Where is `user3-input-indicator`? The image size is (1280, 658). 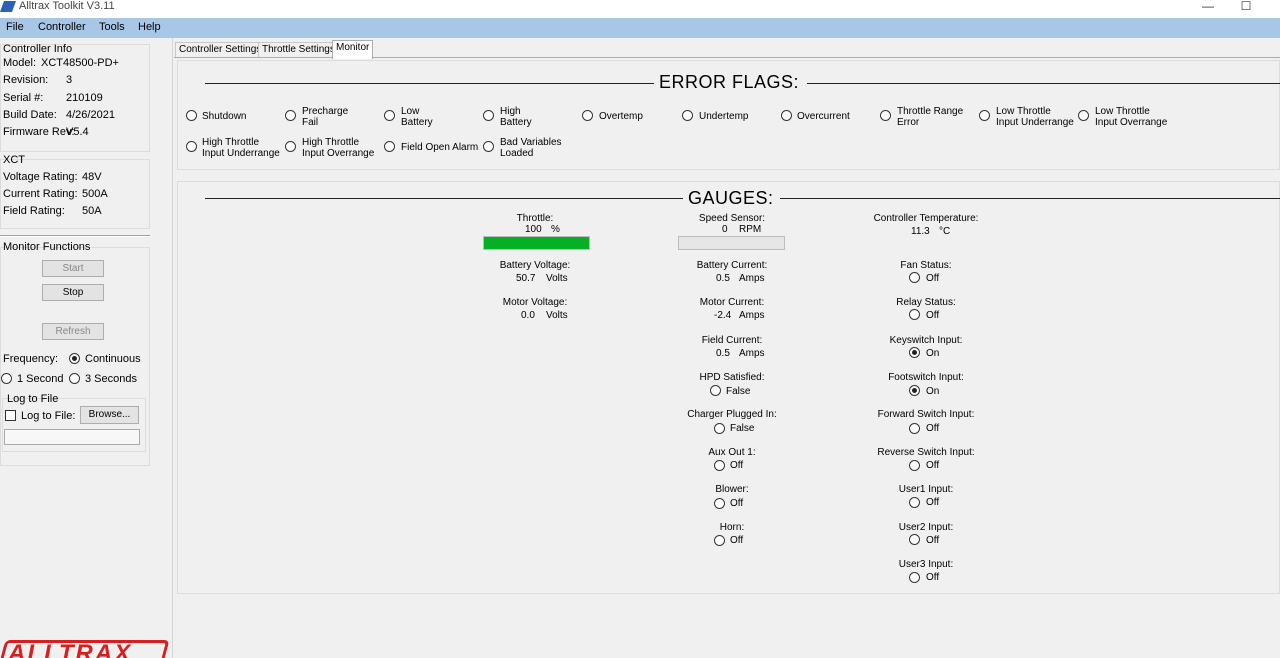
user3-input-indicator is located at coordinates (914, 577).